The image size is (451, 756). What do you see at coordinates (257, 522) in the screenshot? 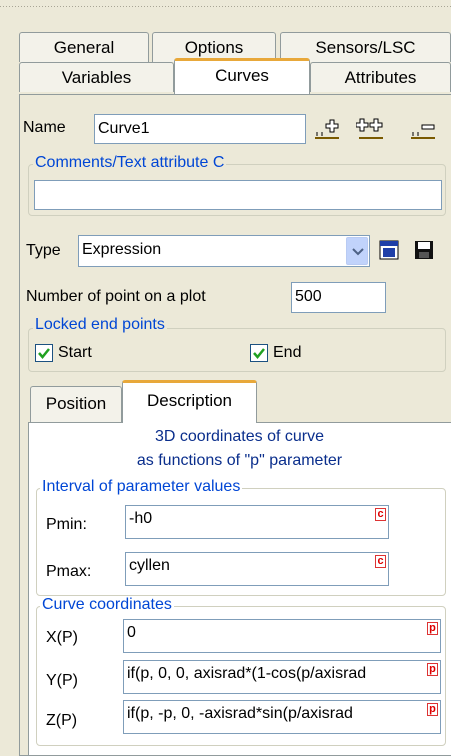
I see `pmin-input: -h0 c` at bounding box center [257, 522].